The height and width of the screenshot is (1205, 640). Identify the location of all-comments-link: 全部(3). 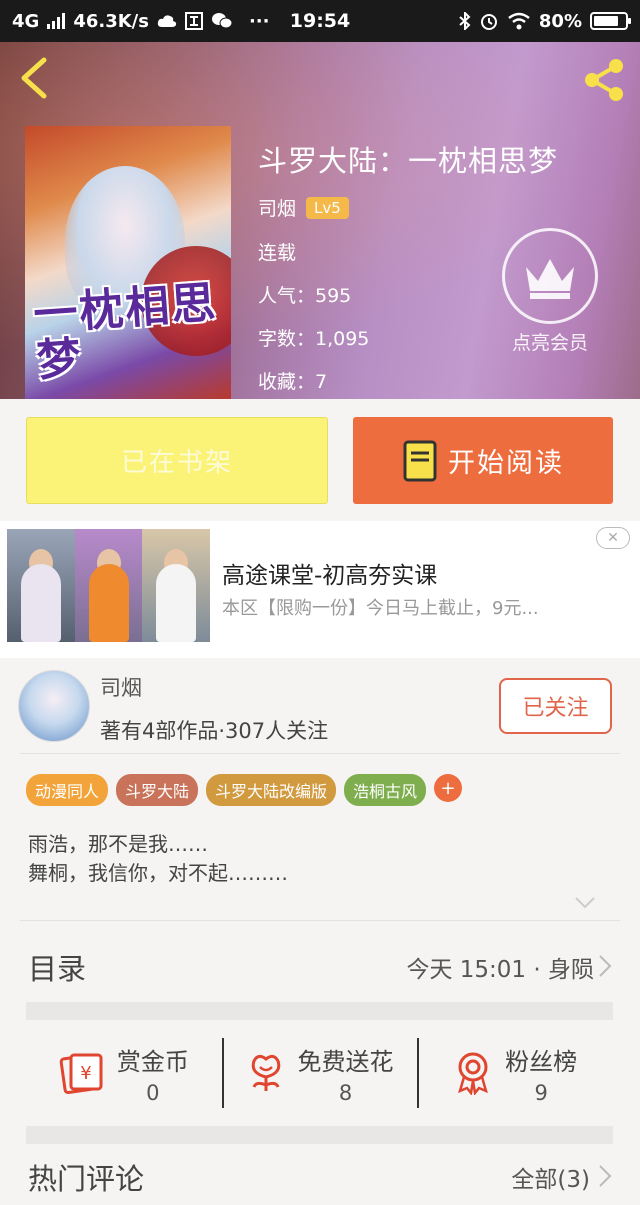
(550, 1177).